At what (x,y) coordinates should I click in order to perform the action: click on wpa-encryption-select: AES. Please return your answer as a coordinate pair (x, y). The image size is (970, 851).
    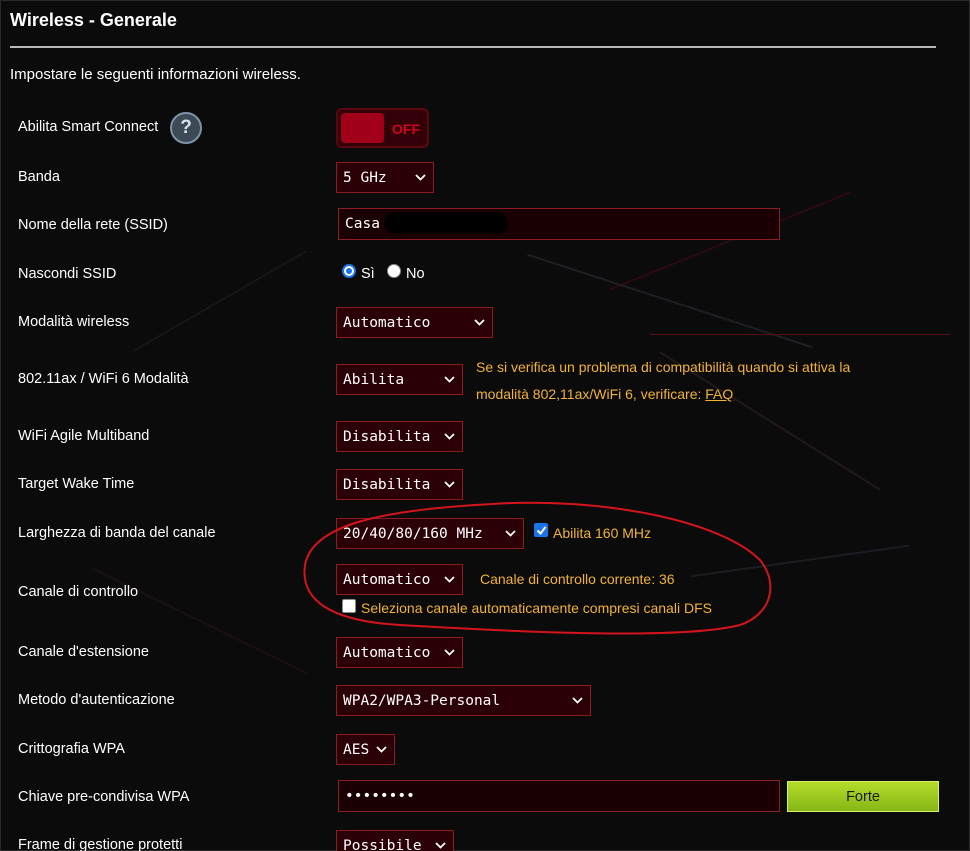
    Looking at the image, I should click on (365, 749).